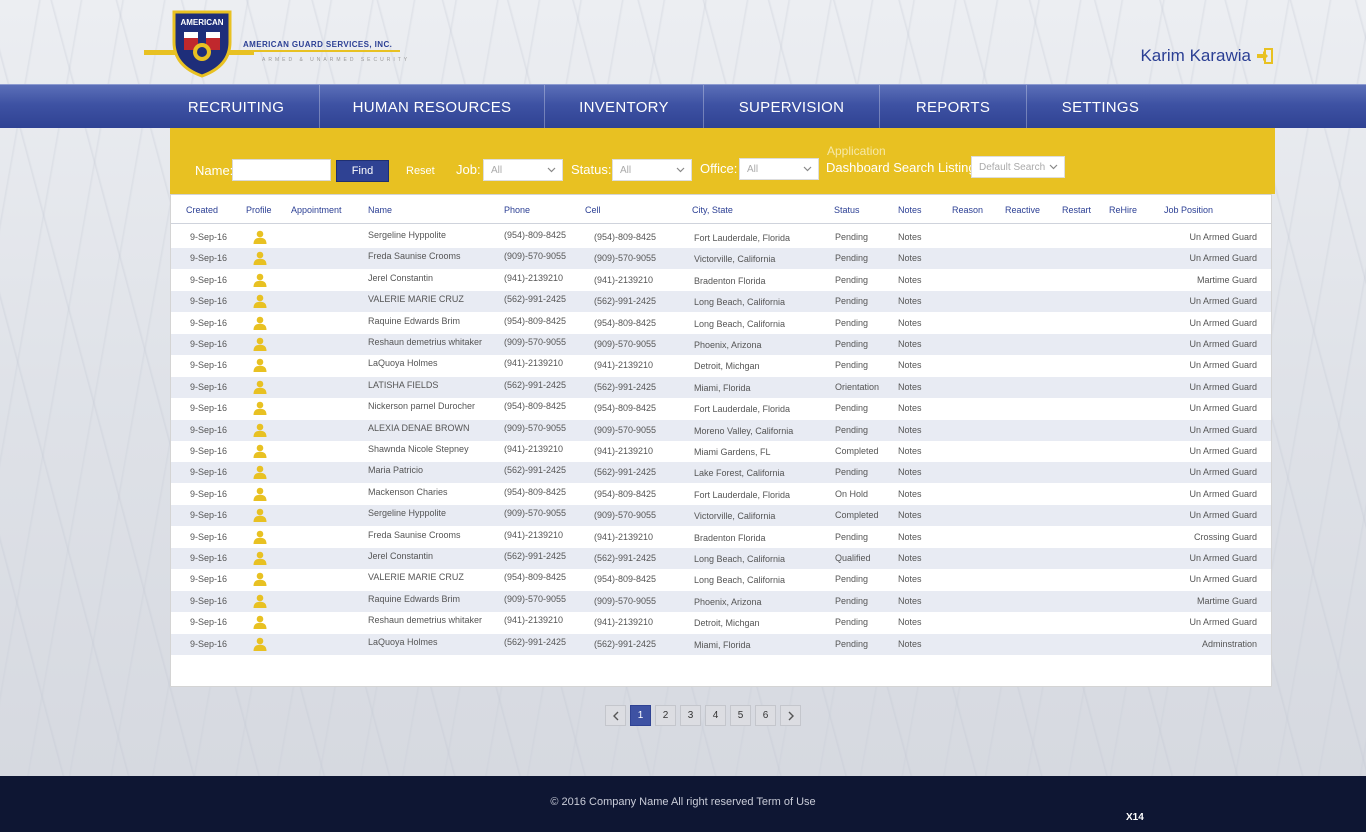 Image resolution: width=1366 pixels, height=832 pixels. What do you see at coordinates (420, 171) in the screenshot?
I see `reset-button: Reset` at bounding box center [420, 171].